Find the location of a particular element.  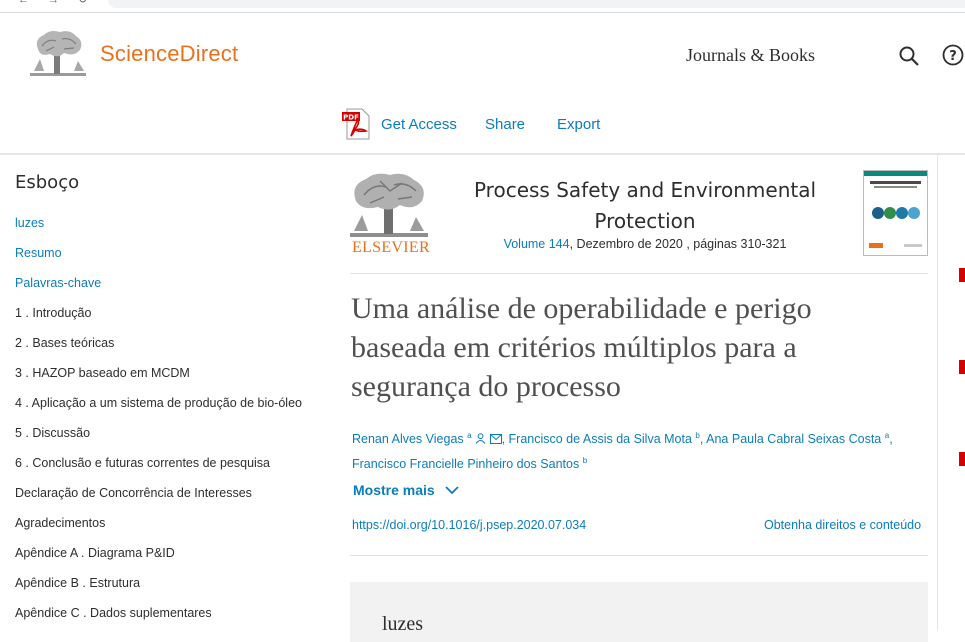

outline-item-agradecimentos: Agradecimentos is located at coordinates (158, 528).